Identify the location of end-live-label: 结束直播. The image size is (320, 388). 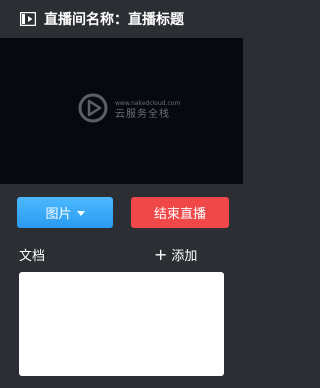
(179, 214).